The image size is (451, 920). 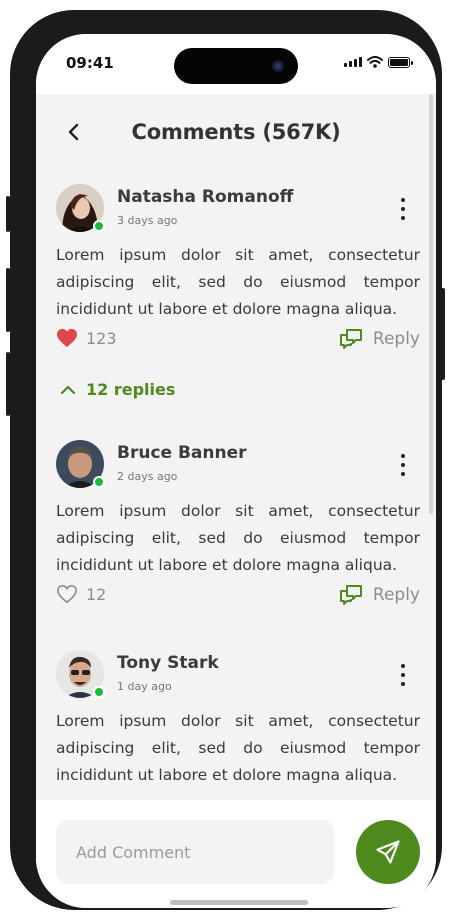 I want to click on comment-composer, so click(x=236, y=854).